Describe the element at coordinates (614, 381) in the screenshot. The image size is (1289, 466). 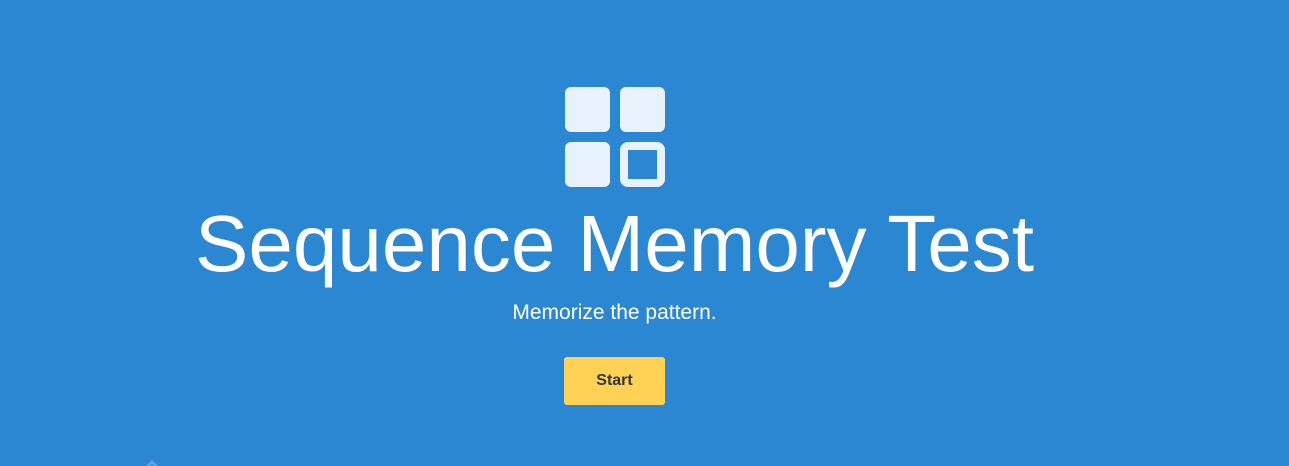
I see `start-button: Start` at that location.